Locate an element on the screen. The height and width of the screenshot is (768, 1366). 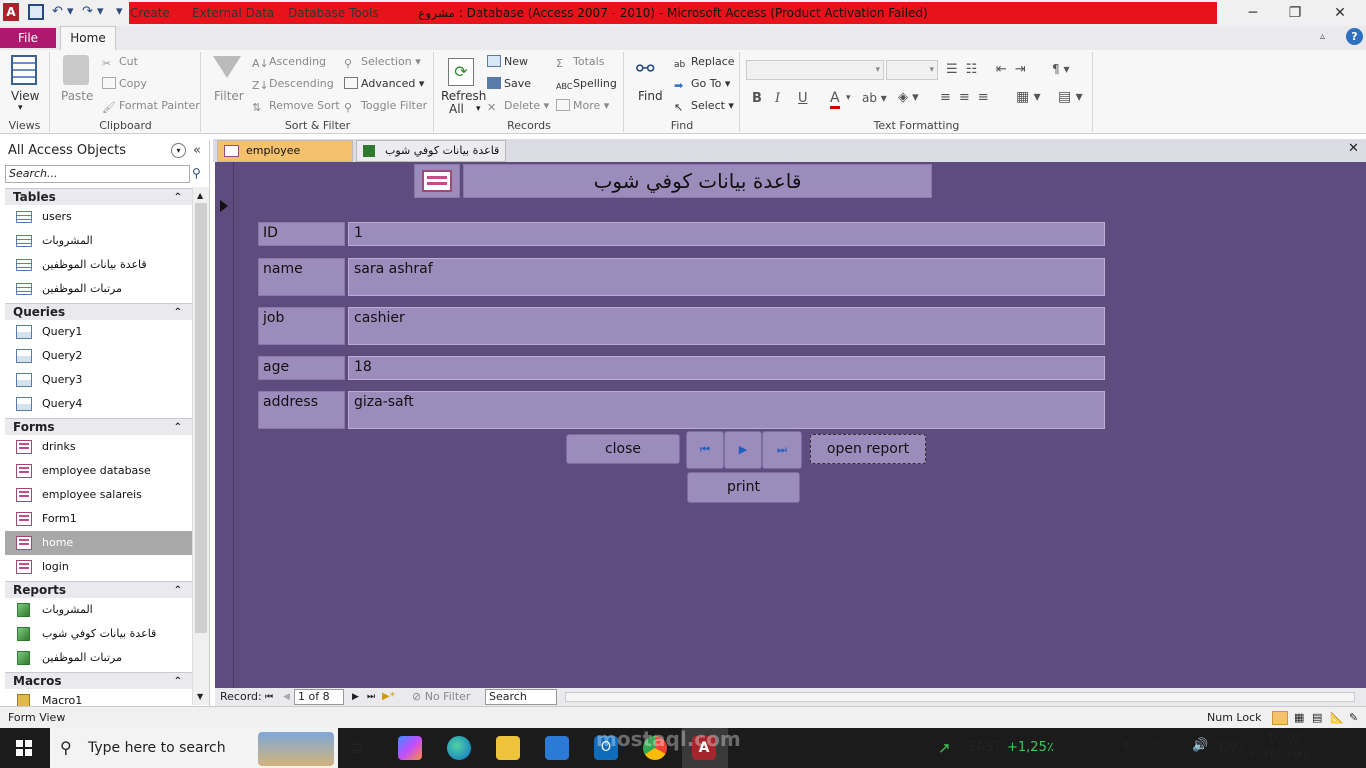
nav-item-query: Query2 is located at coordinates (98, 356).